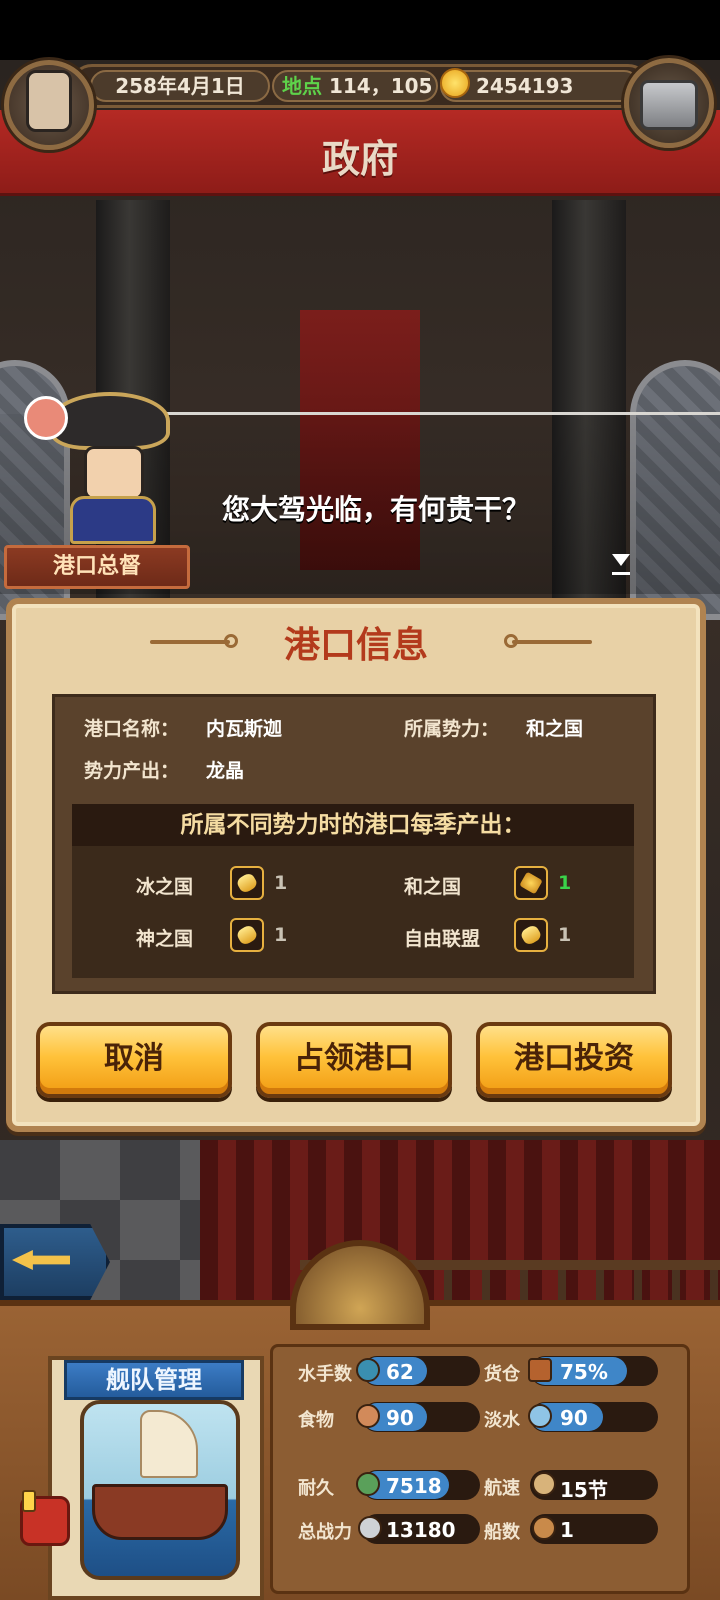 Image resolution: width=720 pixels, height=1600 pixels. I want to click on dialog-continue-icon, so click(621, 560).